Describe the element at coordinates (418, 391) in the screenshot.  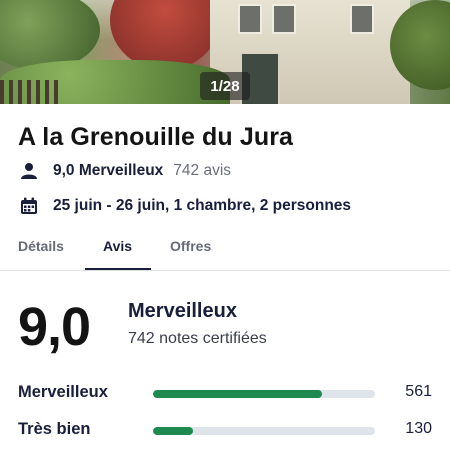
I see `rating-category-count: 561` at that location.